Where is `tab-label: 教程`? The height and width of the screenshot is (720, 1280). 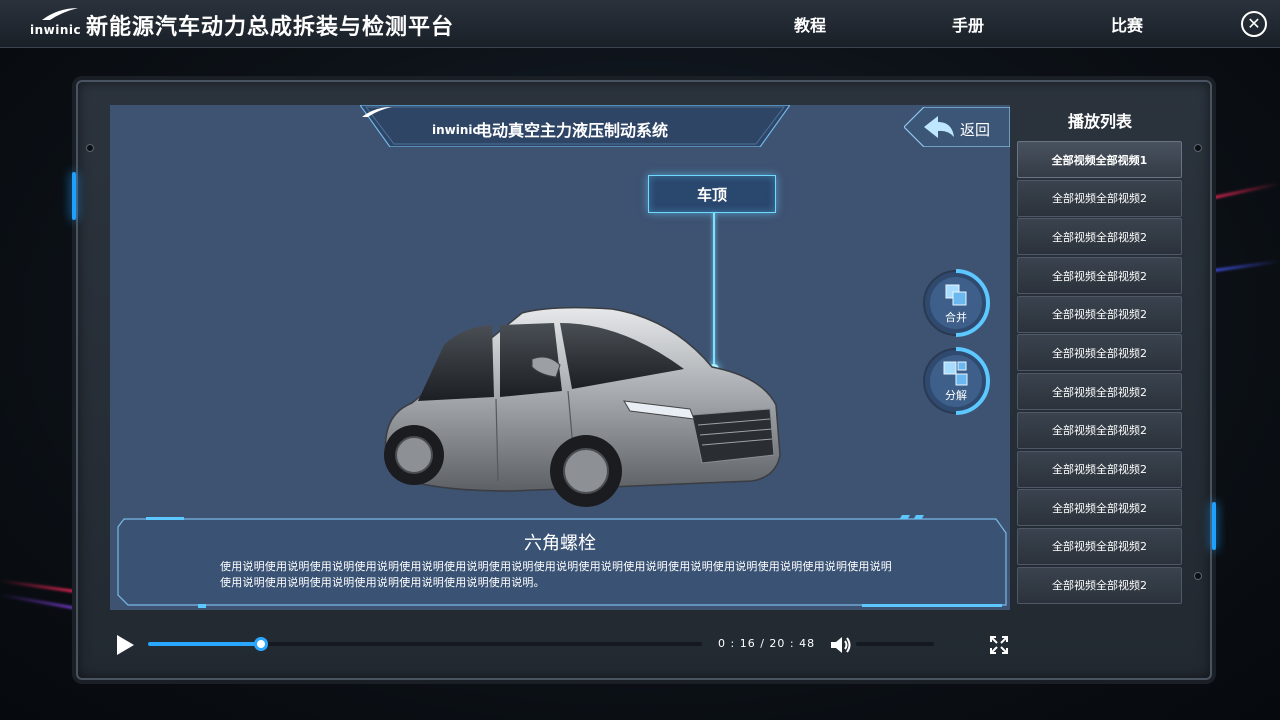 tab-label: 教程 is located at coordinates (809, 25).